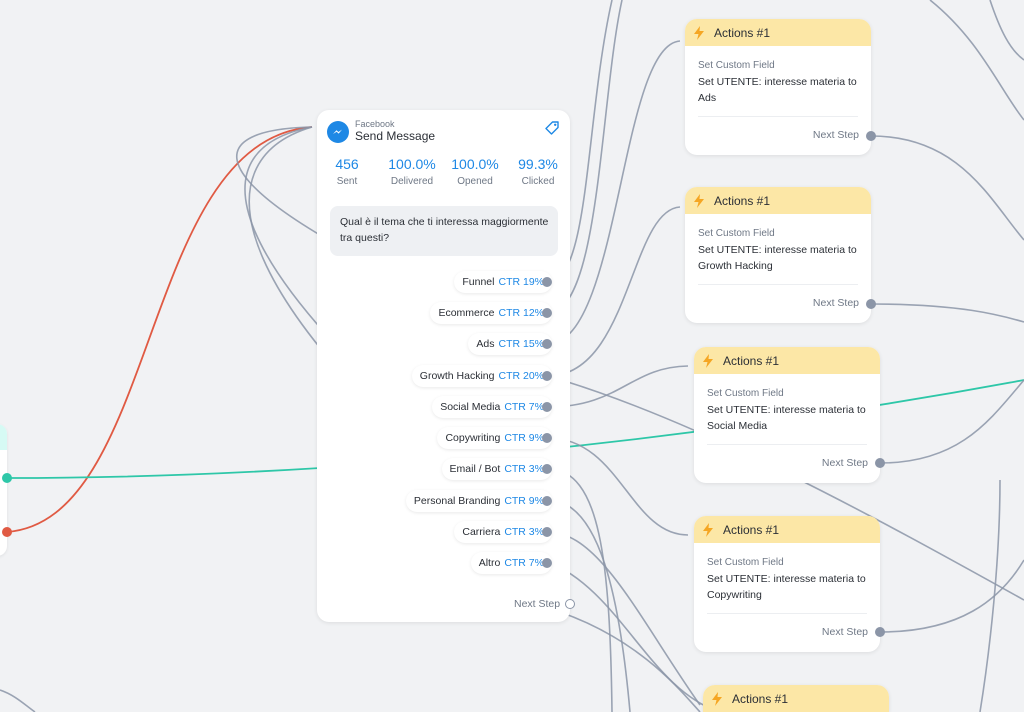  I want to click on action-node: Actions #1, so click(796, 698).